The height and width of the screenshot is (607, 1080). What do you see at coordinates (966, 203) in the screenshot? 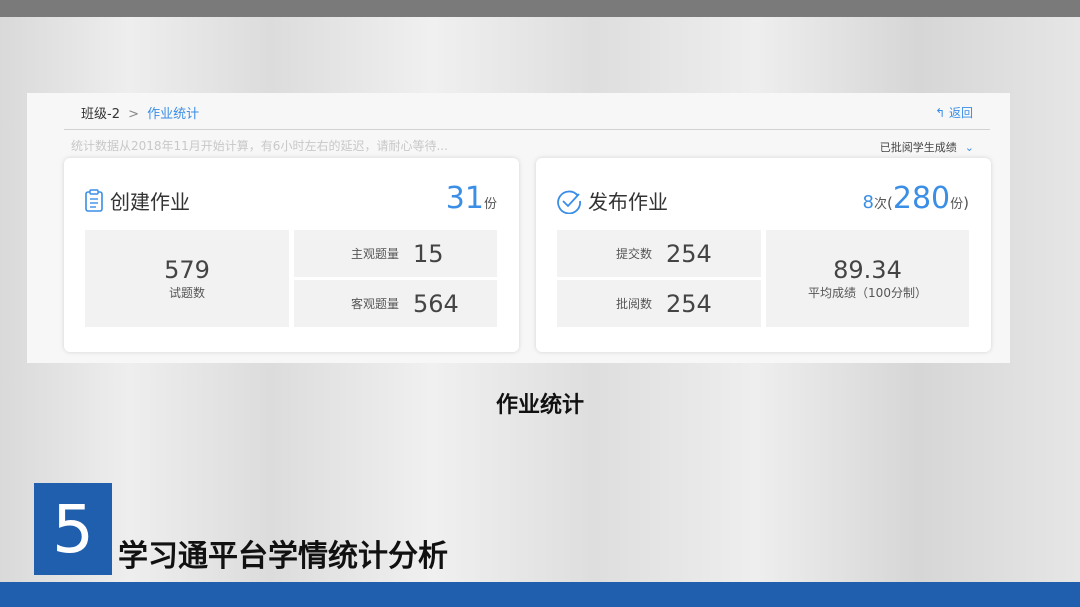
I see `paren-close: )` at bounding box center [966, 203].